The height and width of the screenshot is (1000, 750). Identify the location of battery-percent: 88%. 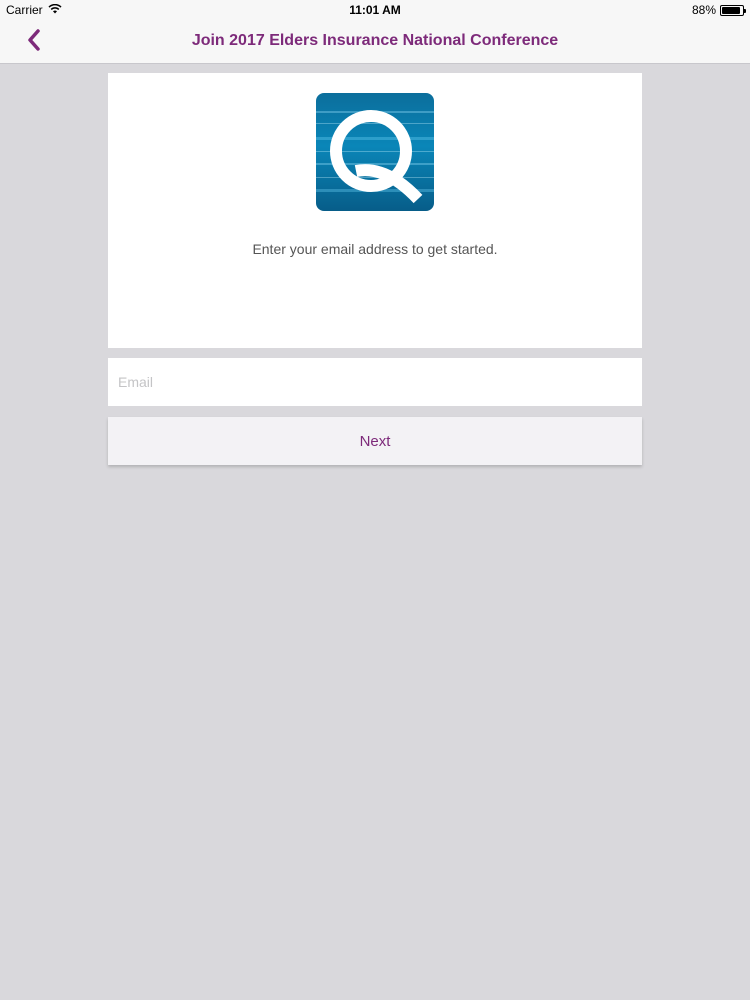
(703, 10).